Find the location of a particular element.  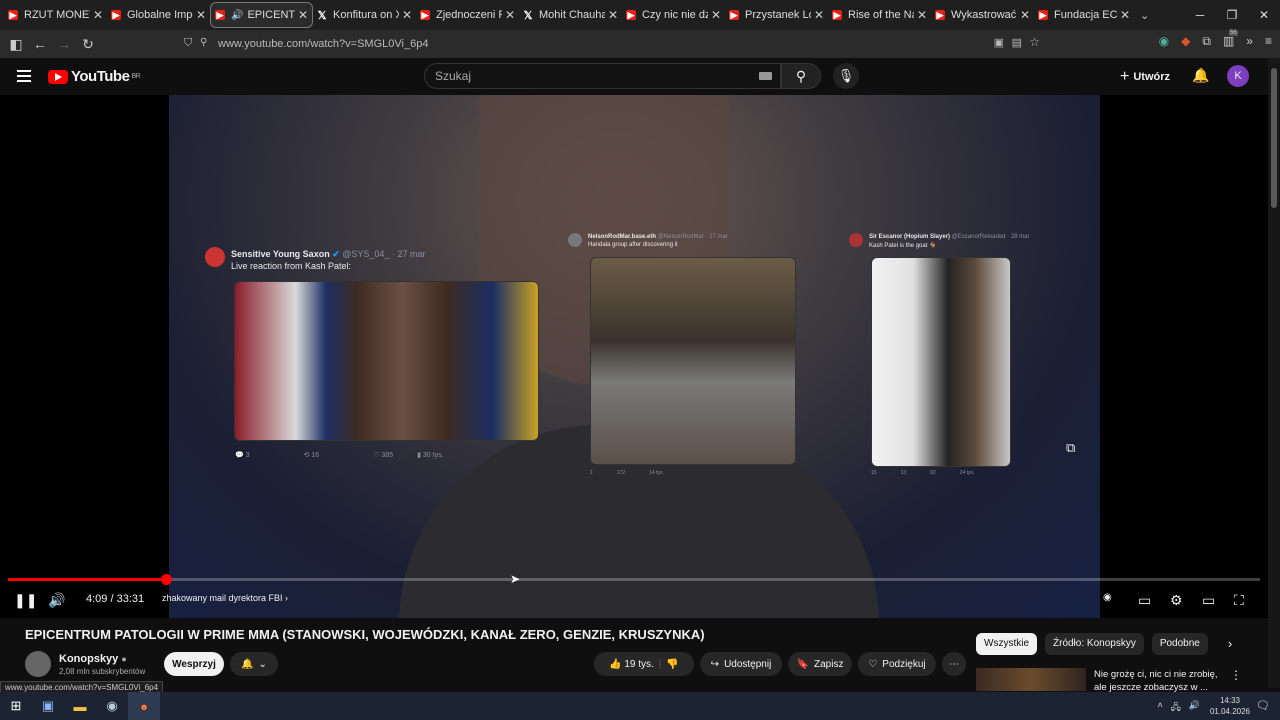

search-button: ⚲ is located at coordinates (801, 76).